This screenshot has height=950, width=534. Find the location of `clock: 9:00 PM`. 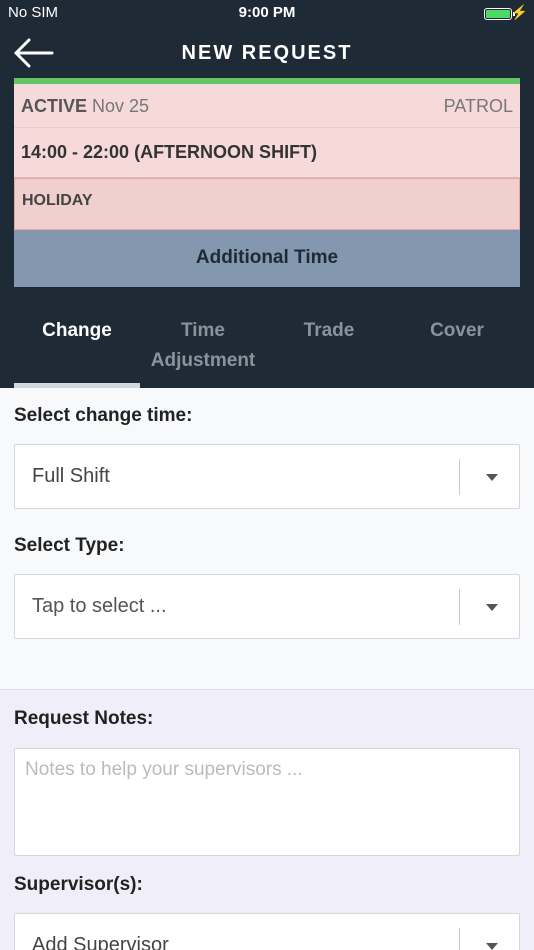

clock: 9:00 PM is located at coordinates (267, 12).